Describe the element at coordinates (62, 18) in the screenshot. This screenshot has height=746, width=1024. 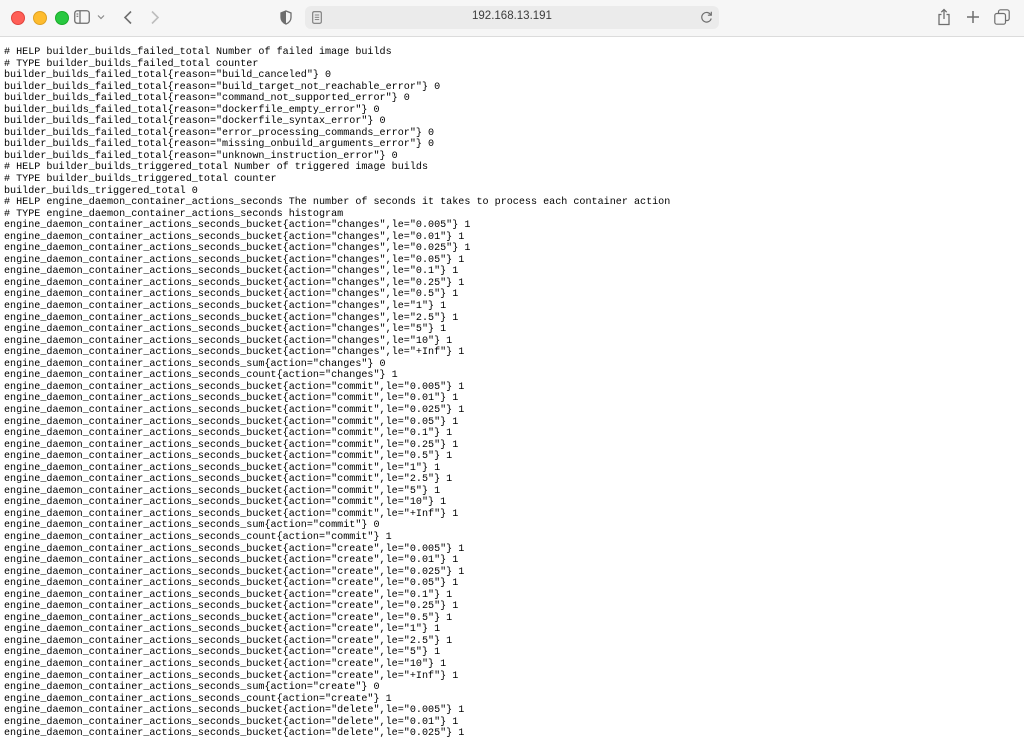
I see `maximize-window-button` at that location.